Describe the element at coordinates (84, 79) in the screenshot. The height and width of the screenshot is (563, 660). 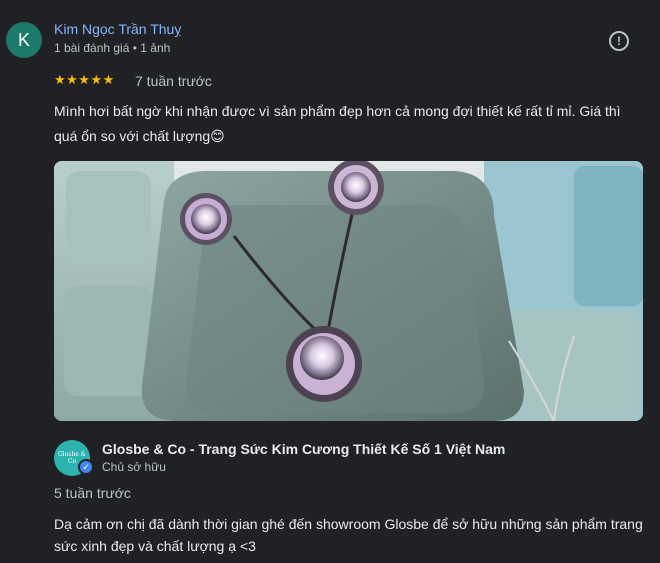
I see `star-rating: ★★★★★` at that location.